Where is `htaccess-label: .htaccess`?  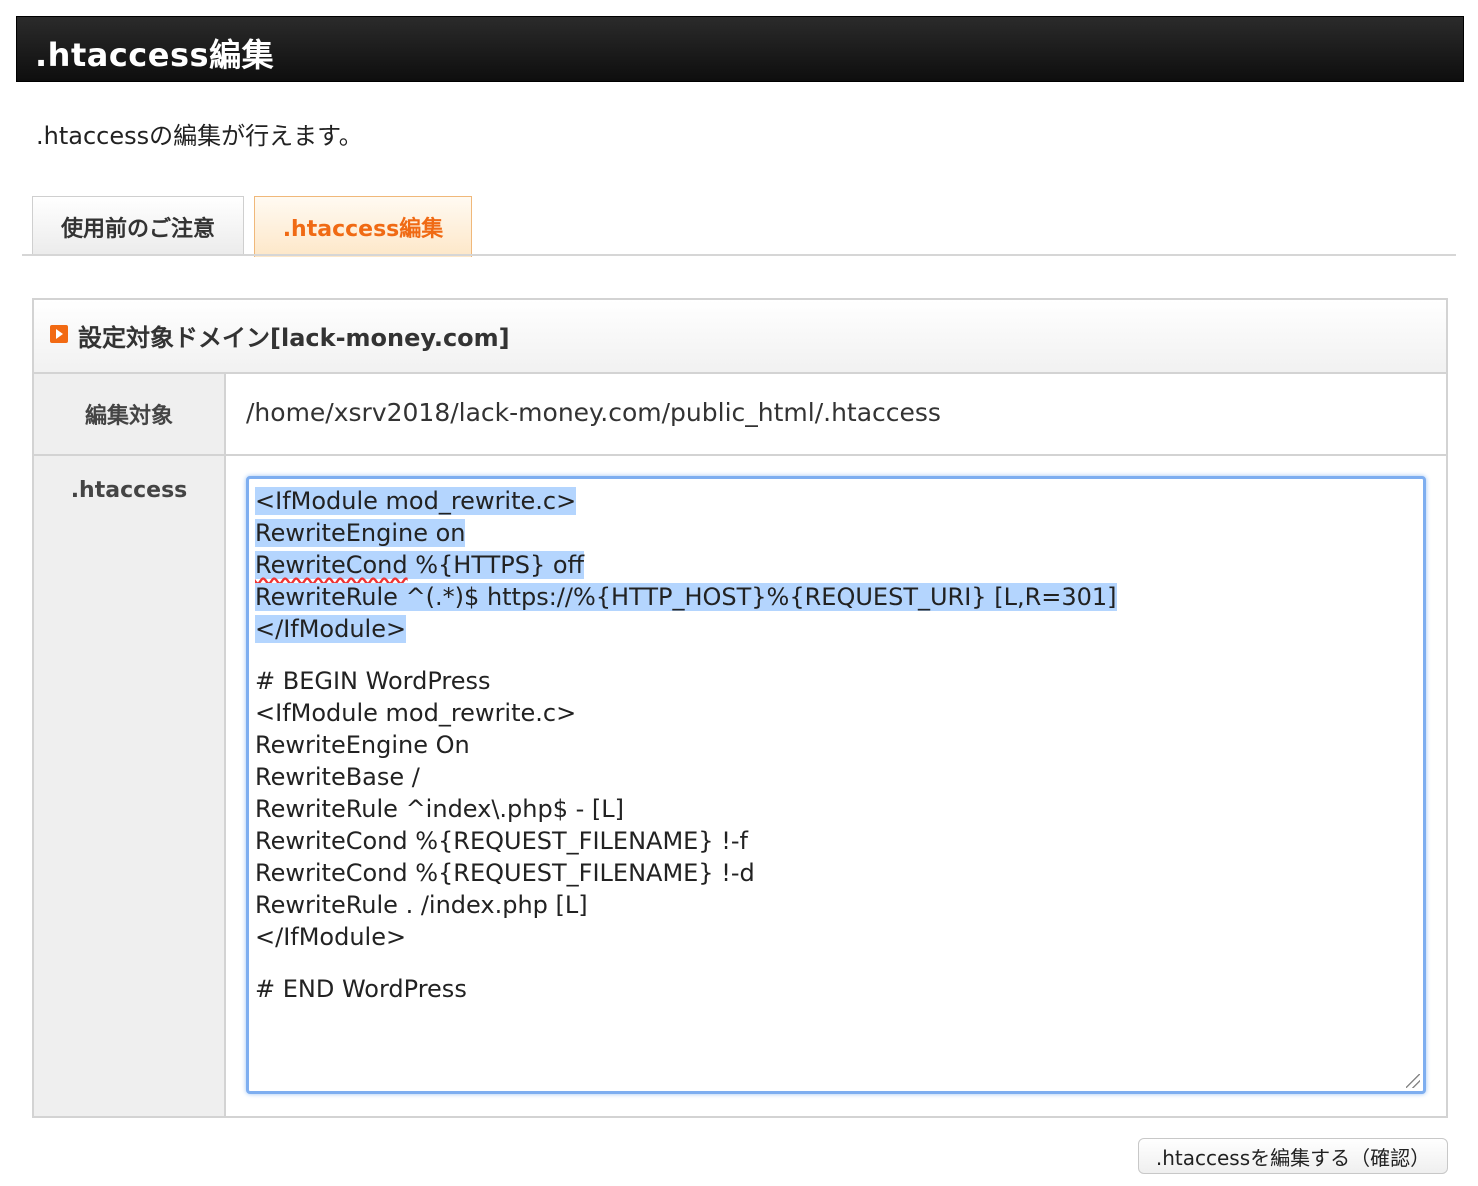 htaccess-label: .htaccess is located at coordinates (130, 786).